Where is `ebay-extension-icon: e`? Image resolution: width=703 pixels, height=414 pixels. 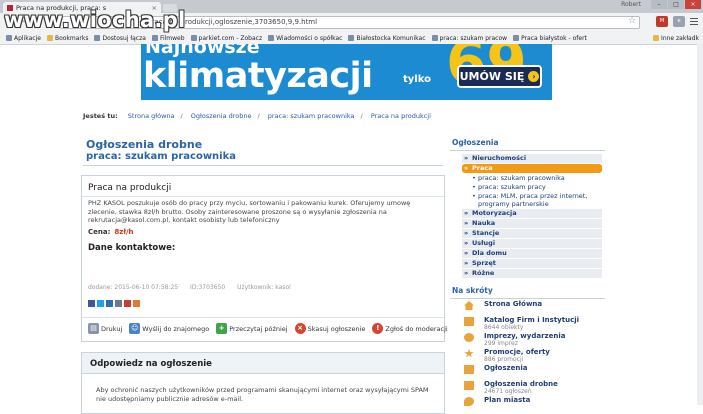
ebay-extension-icon: e is located at coordinates (679, 21).